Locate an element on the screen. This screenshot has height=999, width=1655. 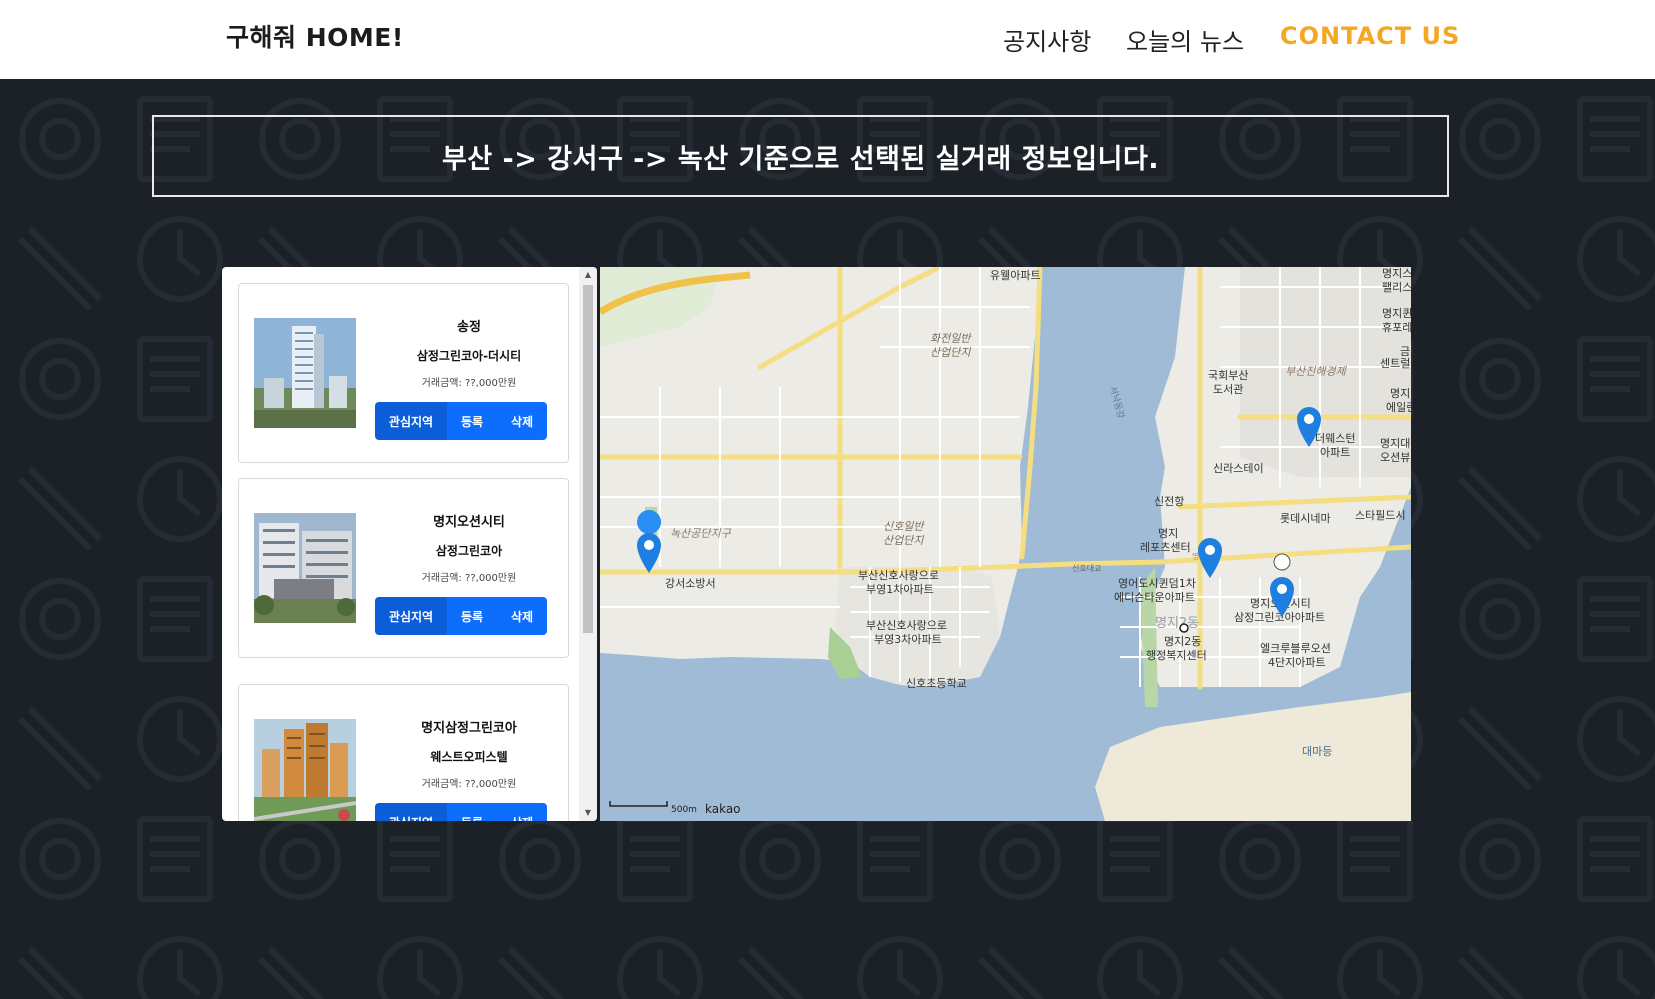
svg-text: 명지퀸 is located at coordinates (1396, 313).